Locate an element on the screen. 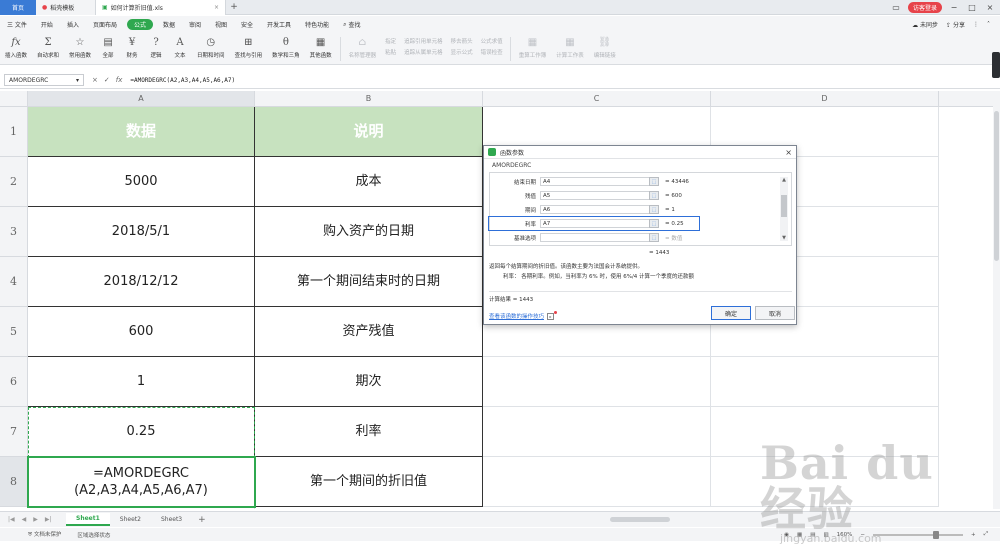  cell-b2: 成本 is located at coordinates (369, 182).